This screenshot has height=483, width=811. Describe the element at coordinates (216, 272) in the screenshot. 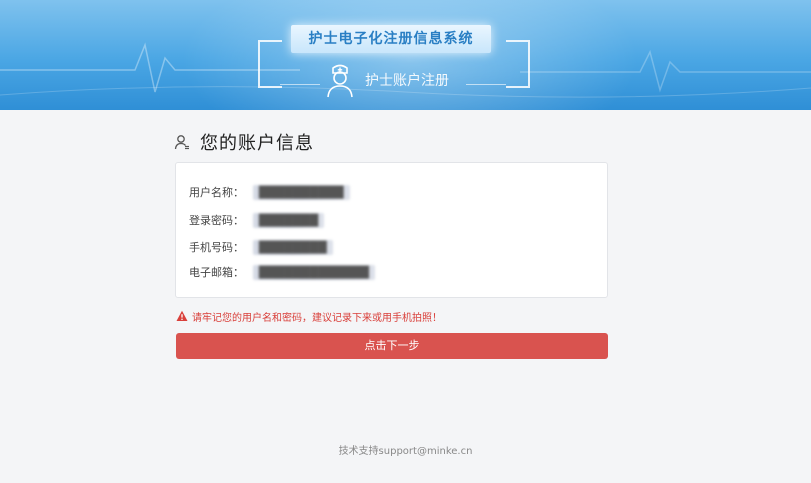

I see `email-label: 电子邮箱：` at that location.